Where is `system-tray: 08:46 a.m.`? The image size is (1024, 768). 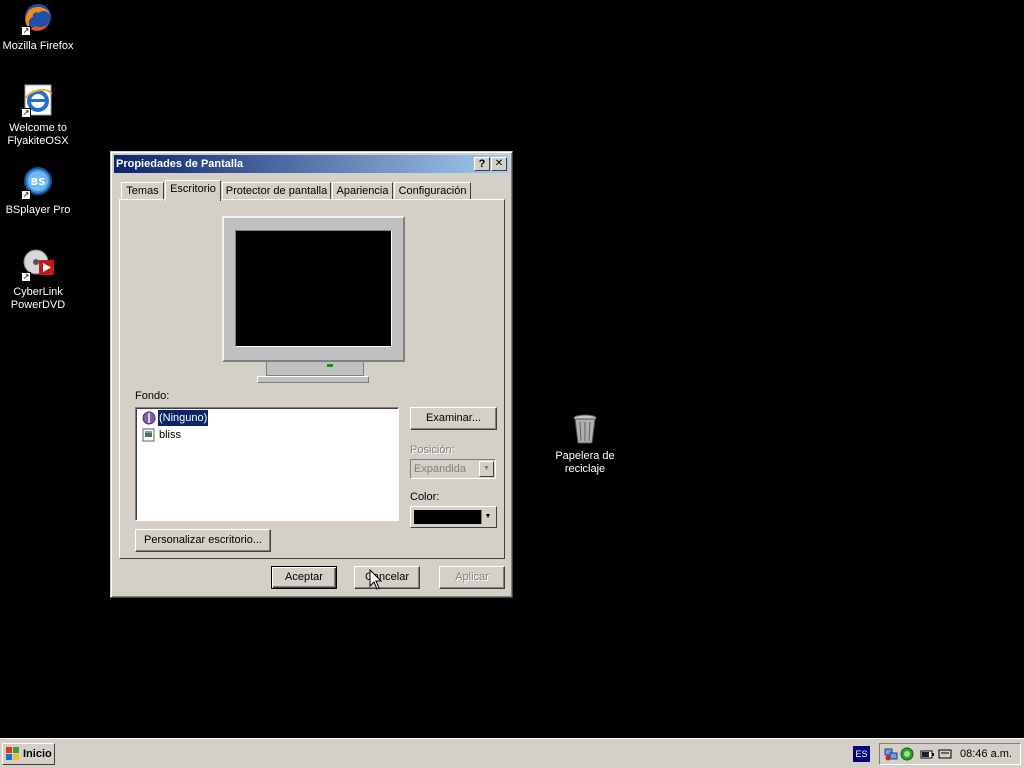 system-tray: 08:46 a.m. is located at coordinates (950, 754).